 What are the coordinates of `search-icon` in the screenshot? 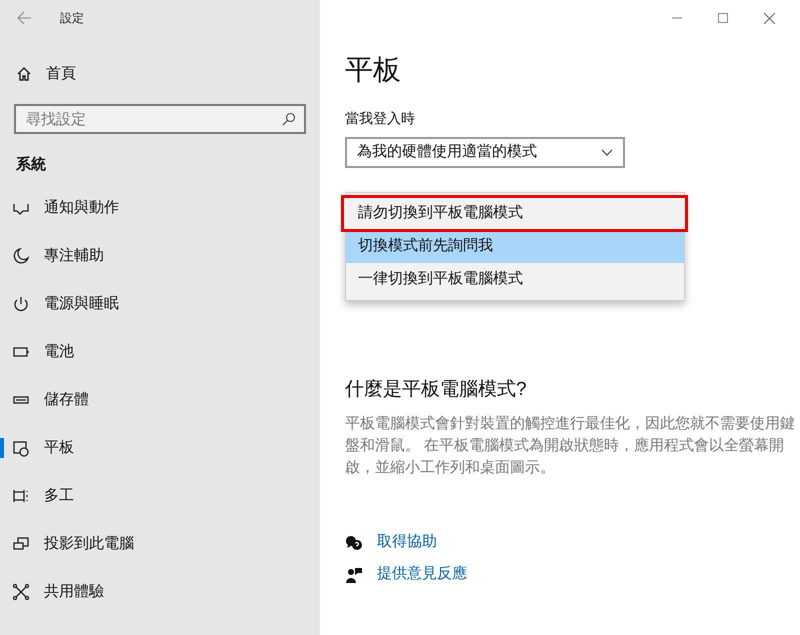 It's located at (289, 119).